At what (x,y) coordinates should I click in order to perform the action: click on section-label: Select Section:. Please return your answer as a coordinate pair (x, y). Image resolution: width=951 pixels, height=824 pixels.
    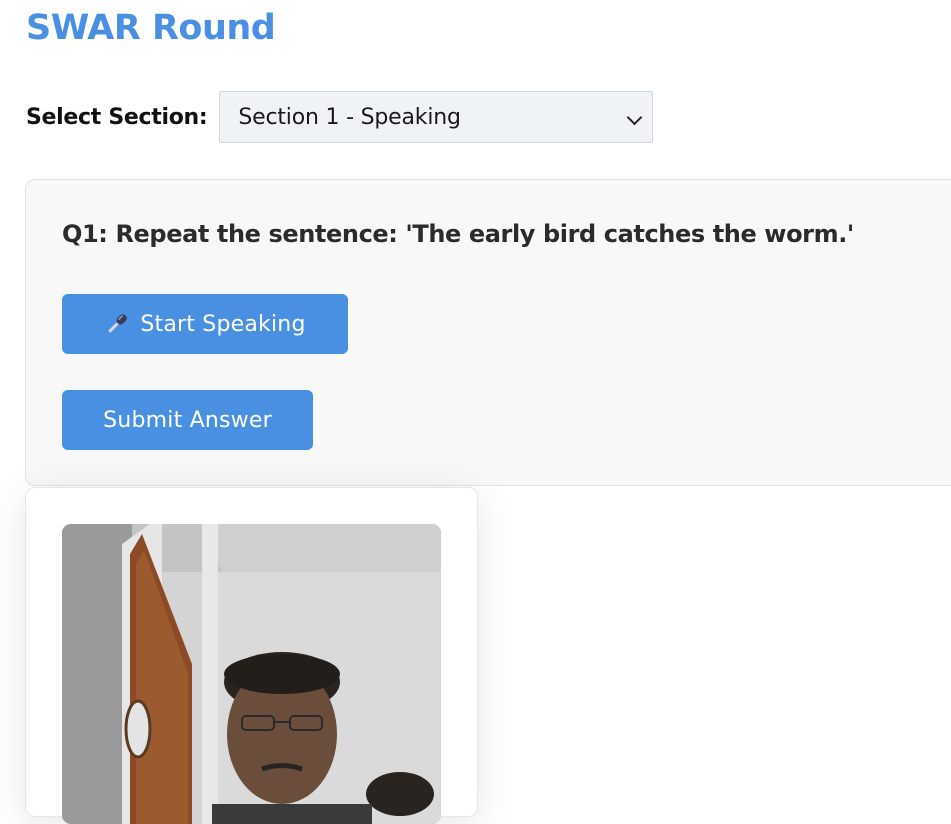
    Looking at the image, I should click on (117, 117).